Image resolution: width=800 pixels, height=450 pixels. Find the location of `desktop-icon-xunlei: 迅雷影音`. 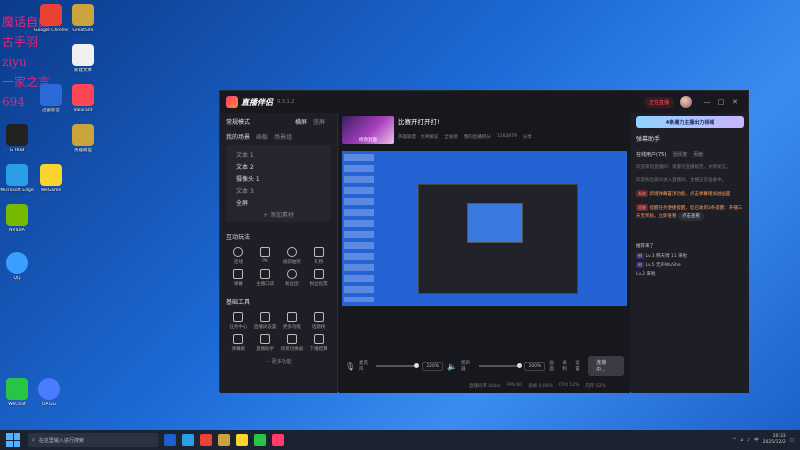

desktop-icon-xunlei: 迅雷影音 is located at coordinates (51, 98).